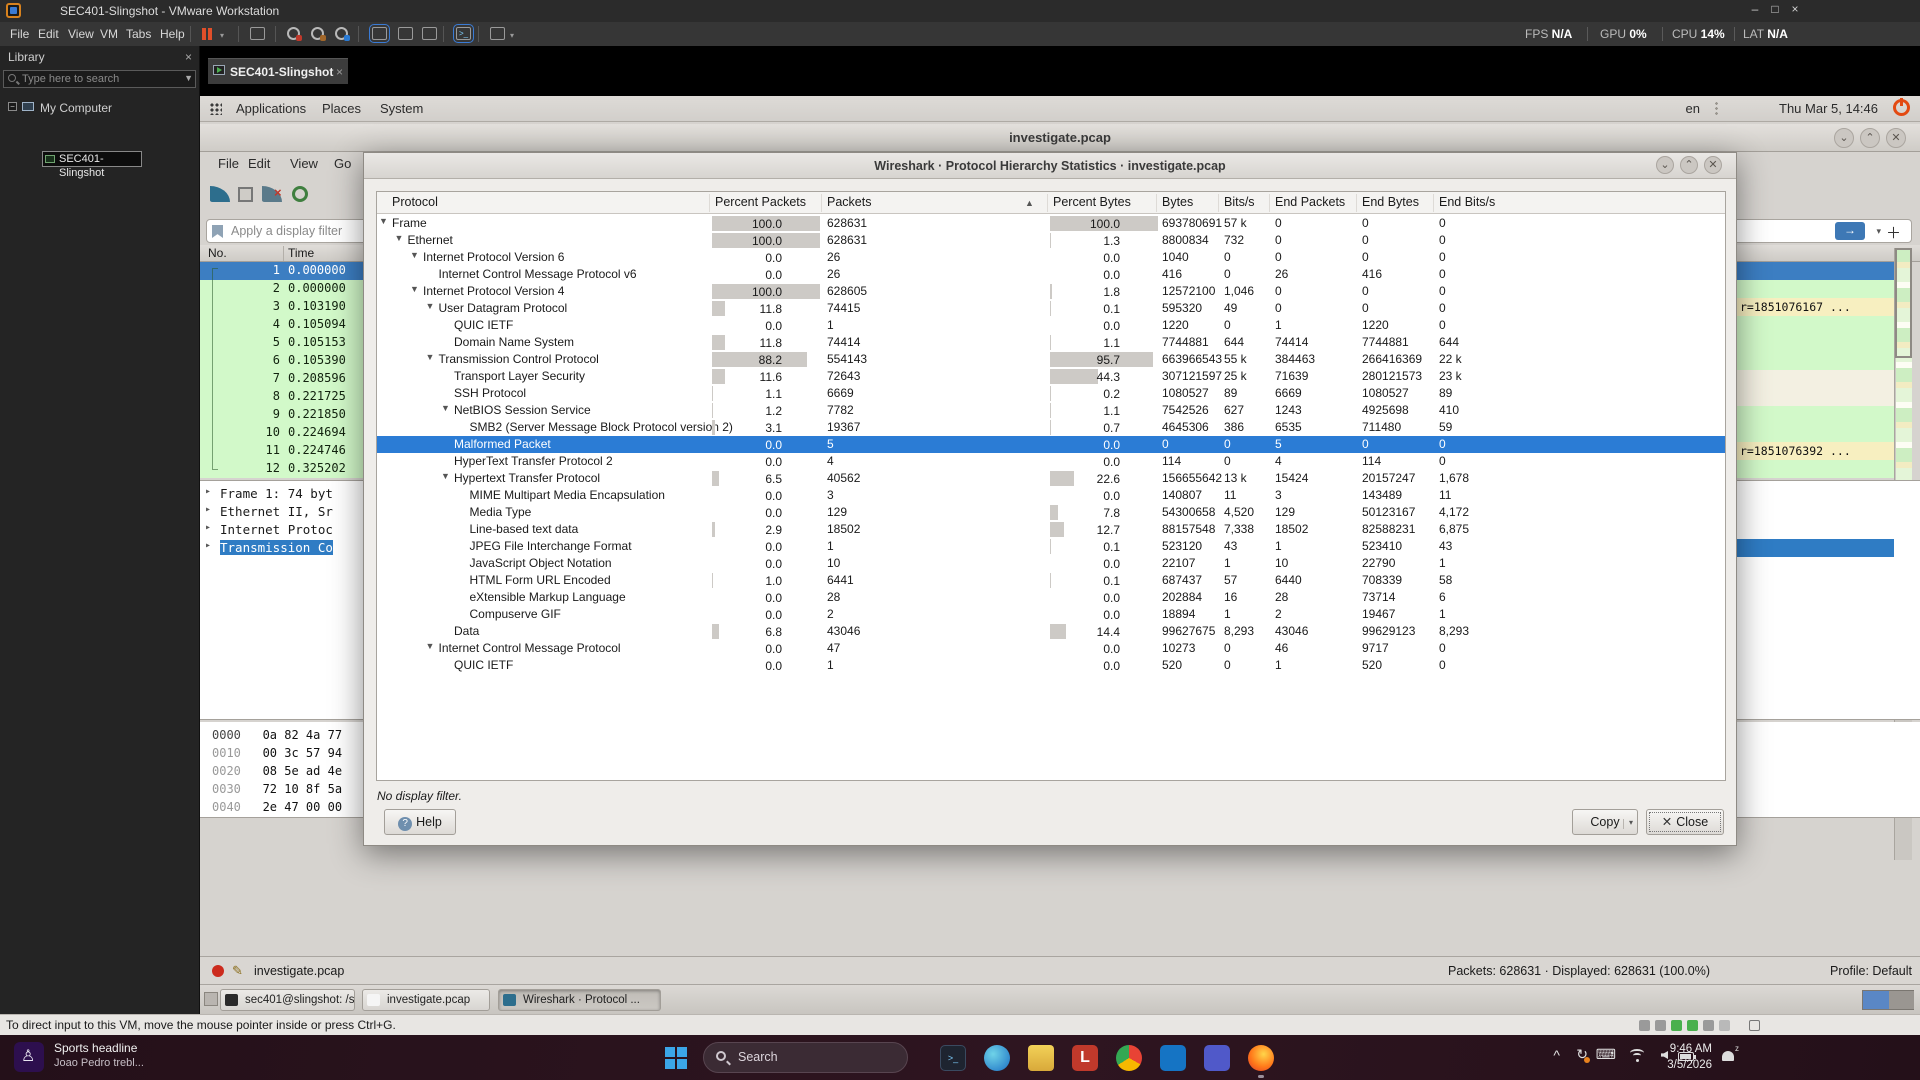 This screenshot has height=1080, width=1920. I want to click on wireshark-menu-file: File, so click(228, 163).